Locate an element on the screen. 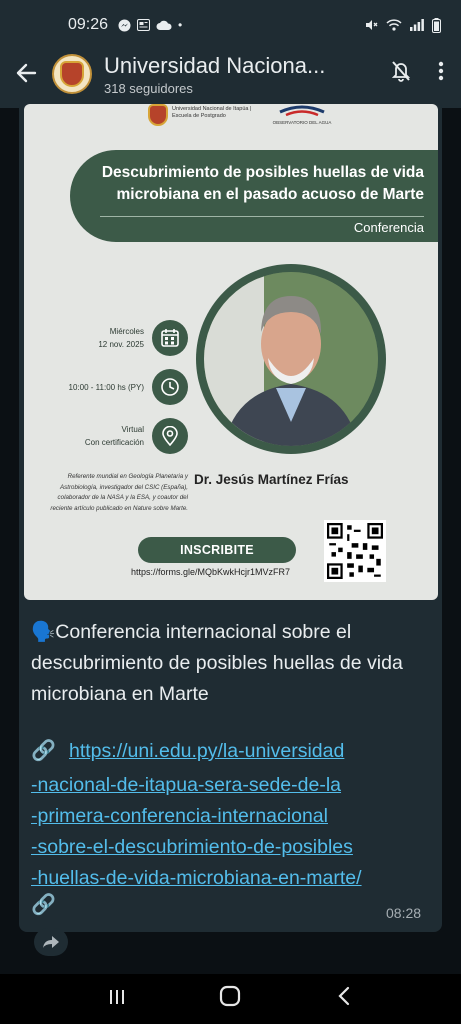  bell-off-icon is located at coordinates (401, 71).